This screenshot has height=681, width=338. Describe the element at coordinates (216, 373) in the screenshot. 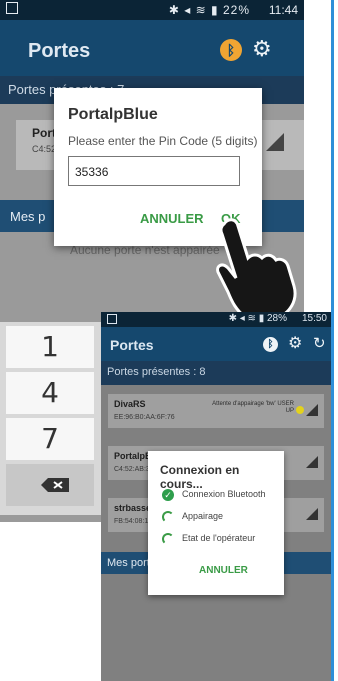

I see `section-header-present: Portes présentes : 8` at that location.